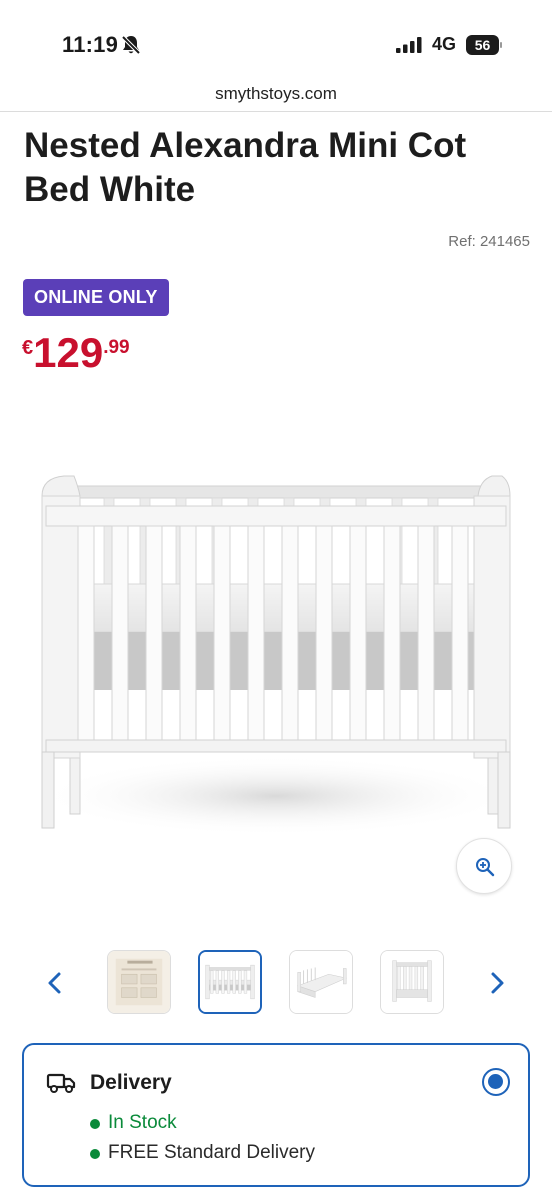 The height and width of the screenshot is (1200, 552). I want to click on price-whole: 129, so click(68, 352).